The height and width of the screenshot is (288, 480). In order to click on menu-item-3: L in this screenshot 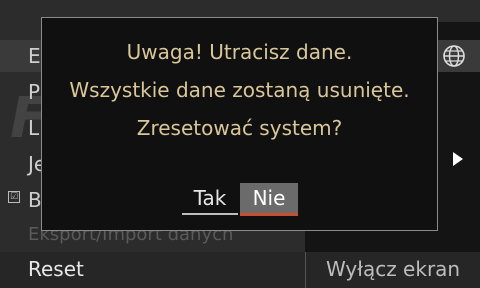, I will do `click(33, 128)`.